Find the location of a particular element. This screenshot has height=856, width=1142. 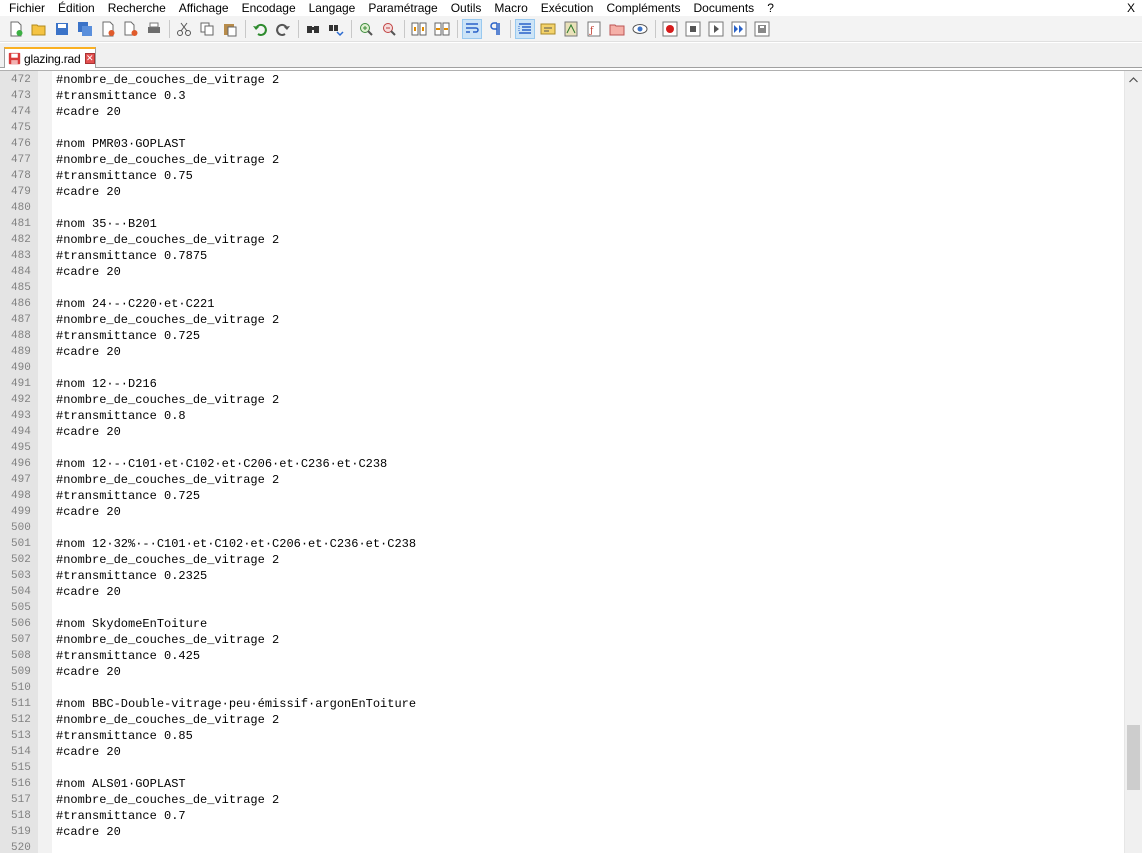

menu-item: ? is located at coordinates (770, 8).